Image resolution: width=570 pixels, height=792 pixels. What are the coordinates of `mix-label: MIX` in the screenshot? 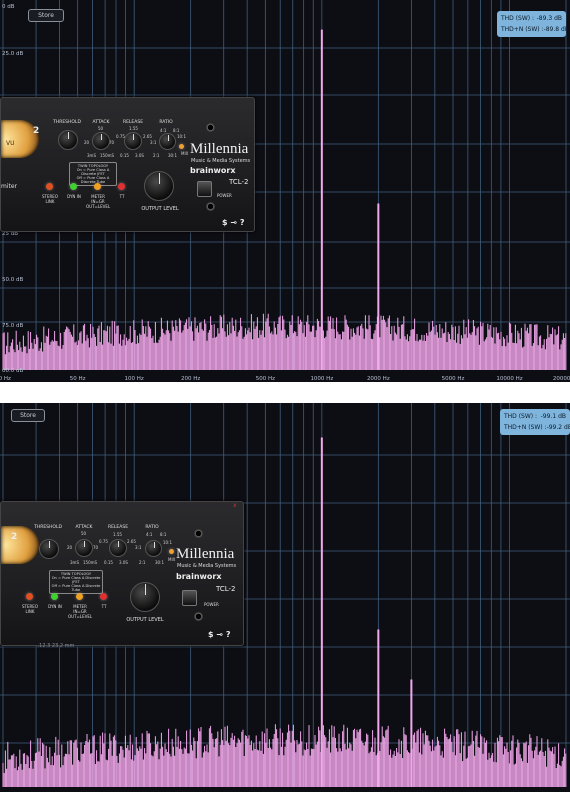 It's located at (172, 559).